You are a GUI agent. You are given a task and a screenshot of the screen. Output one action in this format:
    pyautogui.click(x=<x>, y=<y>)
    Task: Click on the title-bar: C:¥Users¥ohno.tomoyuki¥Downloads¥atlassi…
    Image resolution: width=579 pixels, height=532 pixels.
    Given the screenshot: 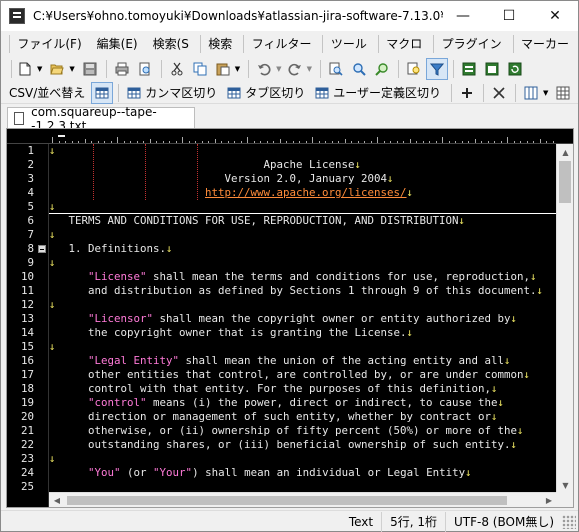 What is the action you would take?
    pyautogui.click(x=289, y=16)
    